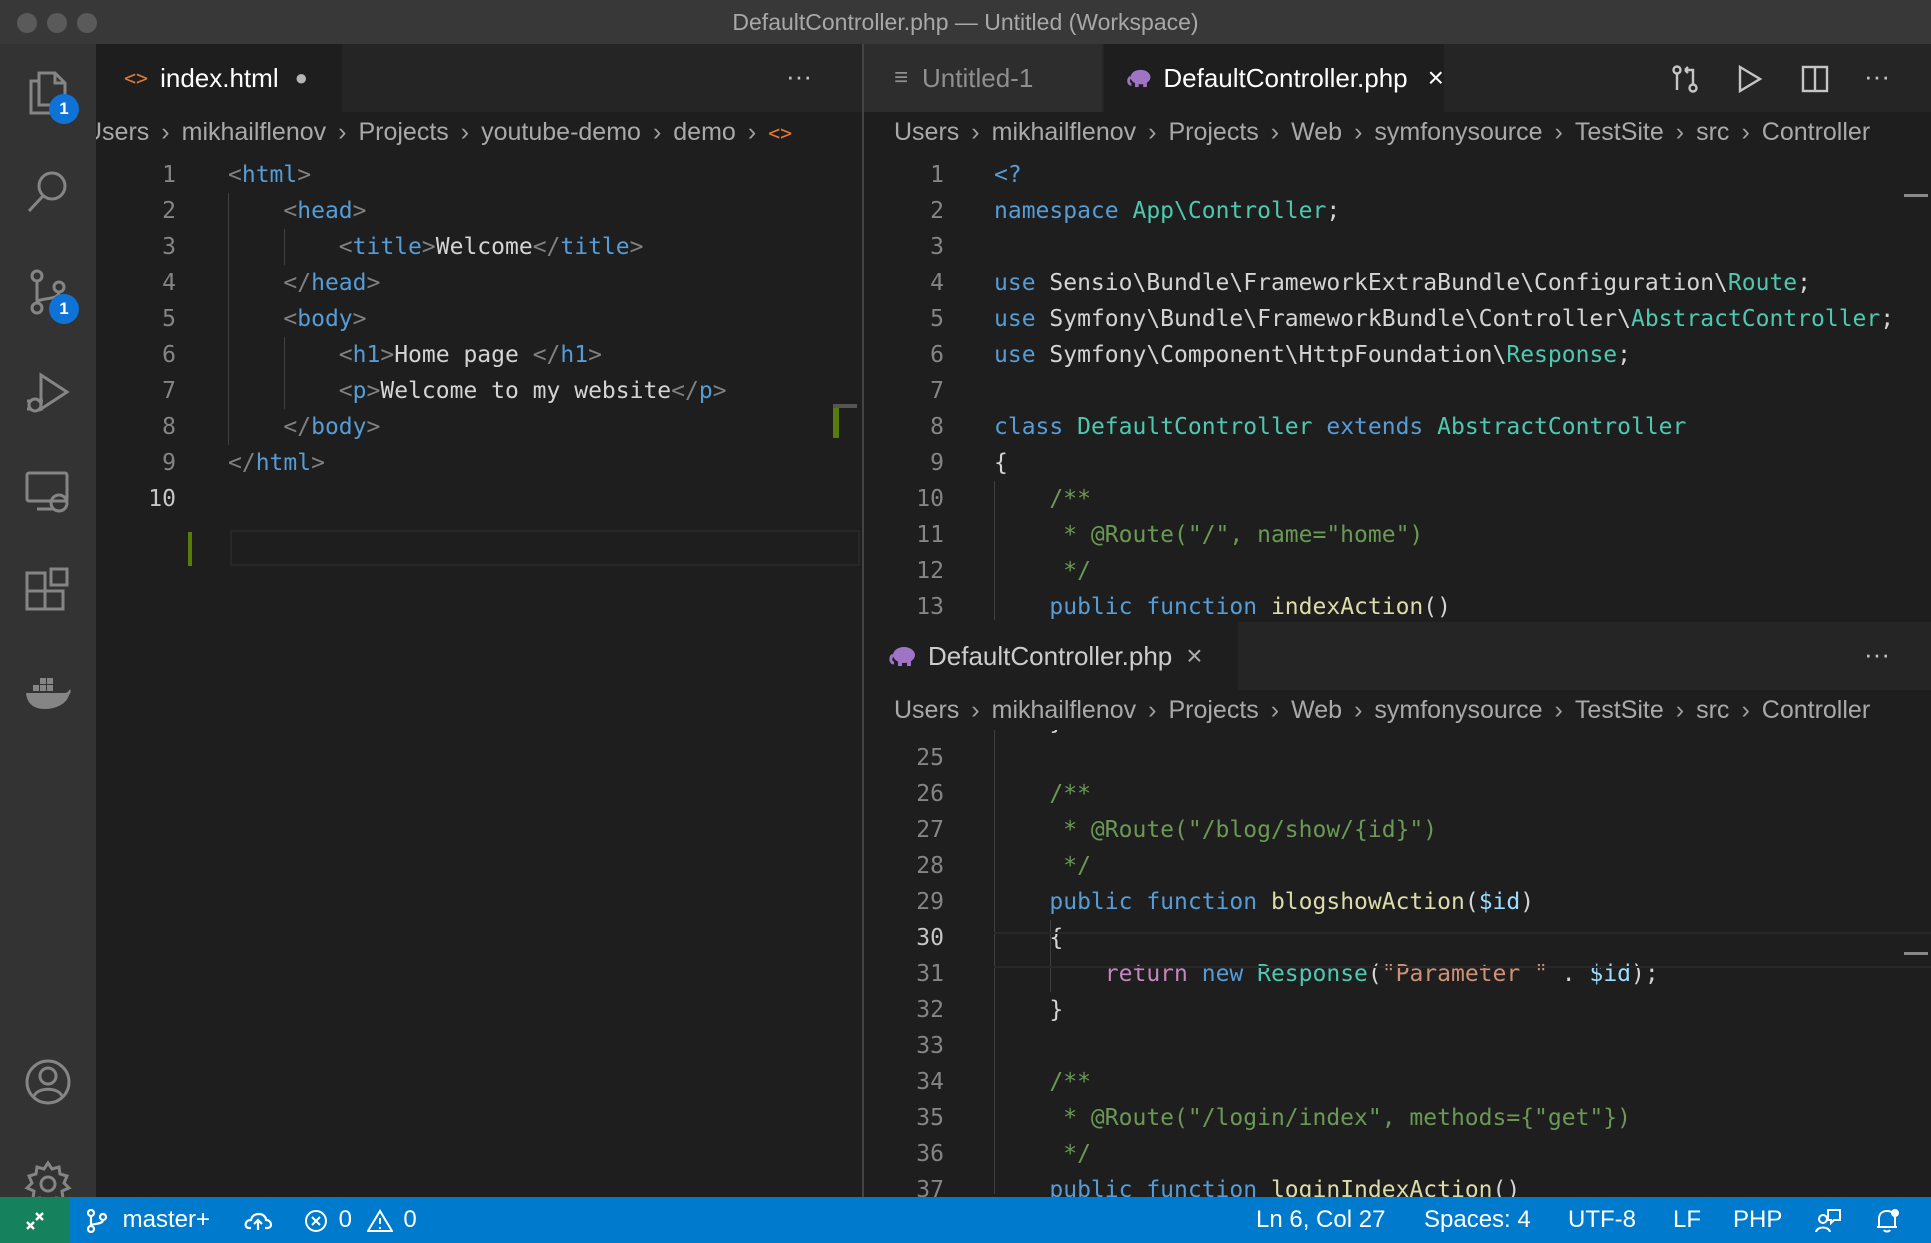 The height and width of the screenshot is (1243, 1931). Describe the element at coordinates (1815, 79) in the screenshot. I see `split-editor-icon` at that location.